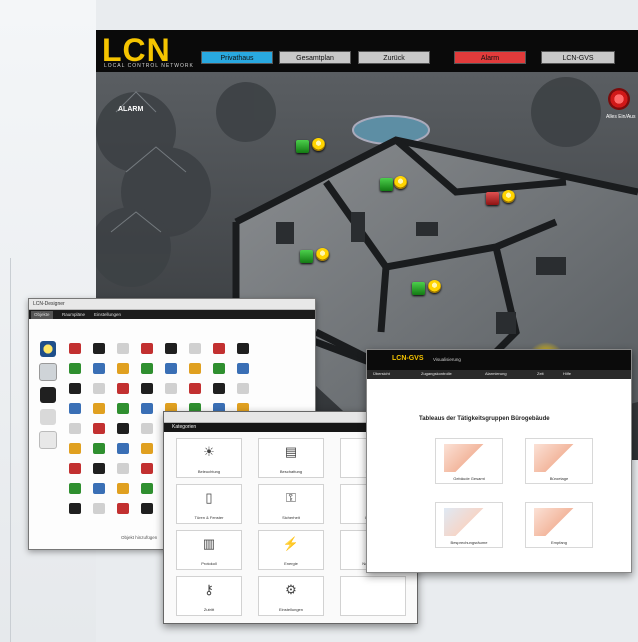 The height and width of the screenshot is (642, 638). I want to click on heating-icon, so click(48, 395).